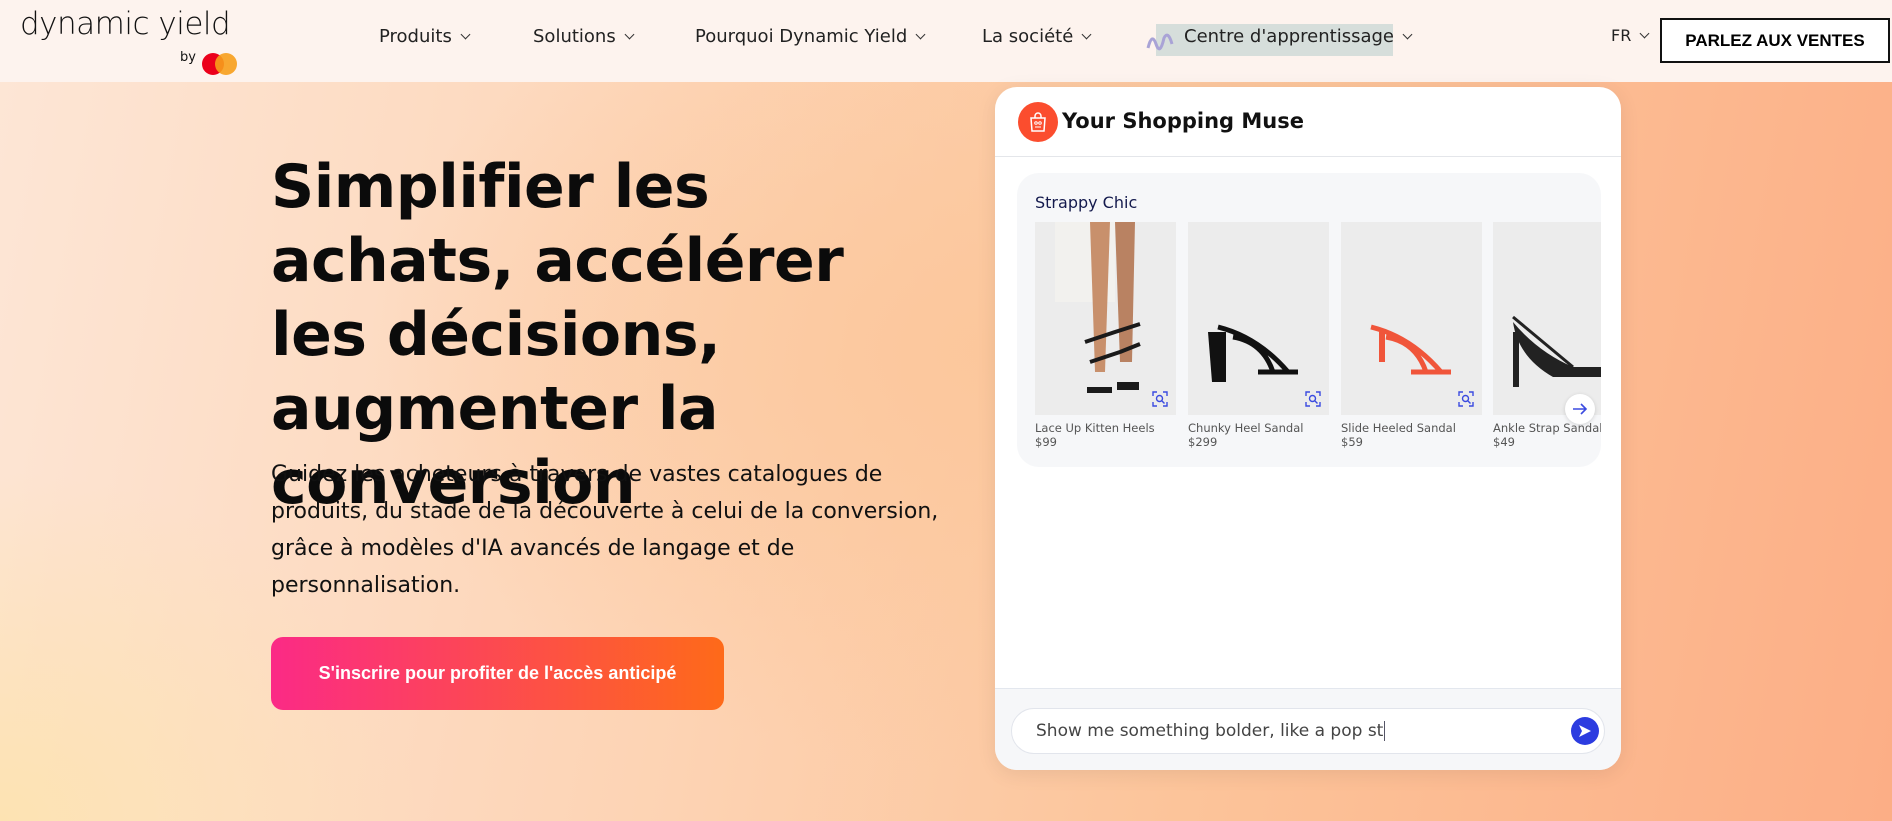 This screenshot has height=821, width=1892. I want to click on logo-text: dynamic yield, so click(125, 24).